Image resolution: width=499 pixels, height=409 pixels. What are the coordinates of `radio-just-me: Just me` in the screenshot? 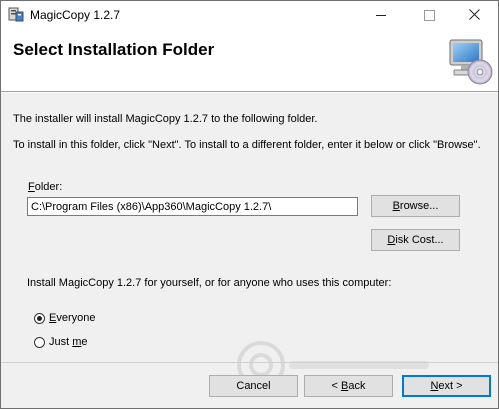 It's located at (61, 342).